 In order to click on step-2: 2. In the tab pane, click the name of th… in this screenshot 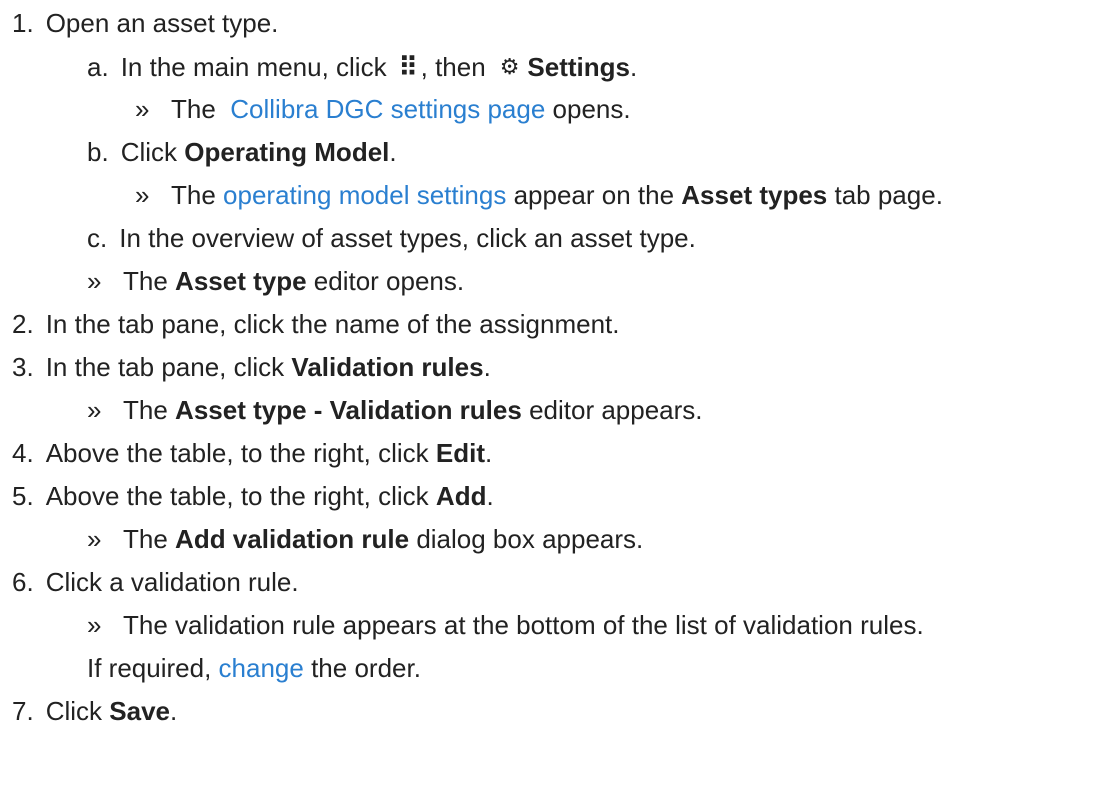, I will do `click(315, 324)`.